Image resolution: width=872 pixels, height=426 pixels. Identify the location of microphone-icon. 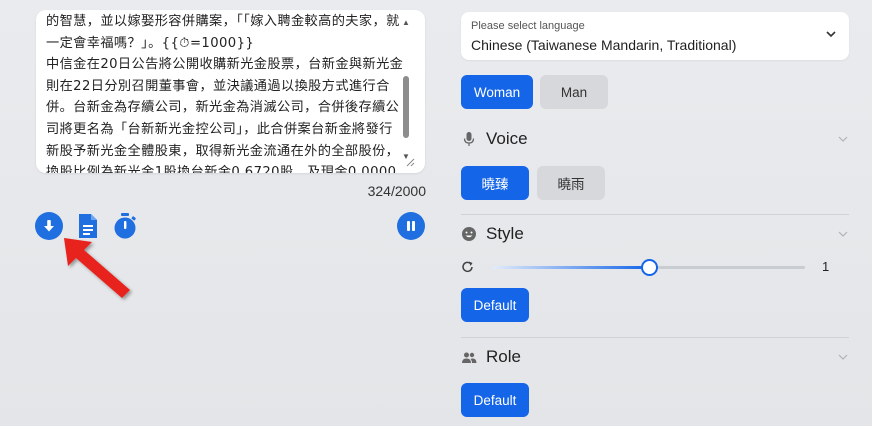
(469, 139).